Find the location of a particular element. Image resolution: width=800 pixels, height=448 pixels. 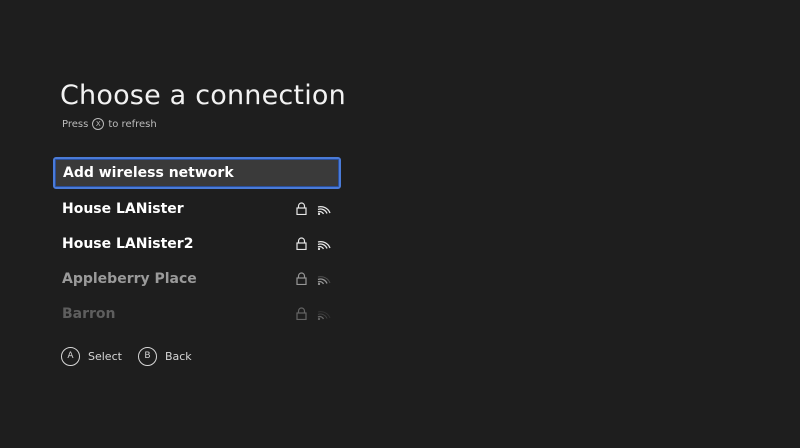

refresh-hint: Press X to refresh is located at coordinates (109, 124).